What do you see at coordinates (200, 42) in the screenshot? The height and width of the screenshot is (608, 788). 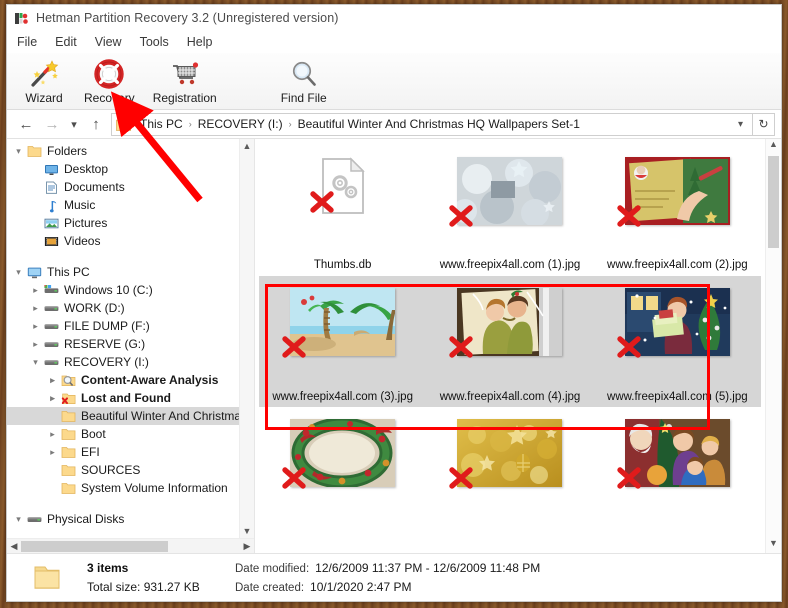 I see `menu-help: Help` at bounding box center [200, 42].